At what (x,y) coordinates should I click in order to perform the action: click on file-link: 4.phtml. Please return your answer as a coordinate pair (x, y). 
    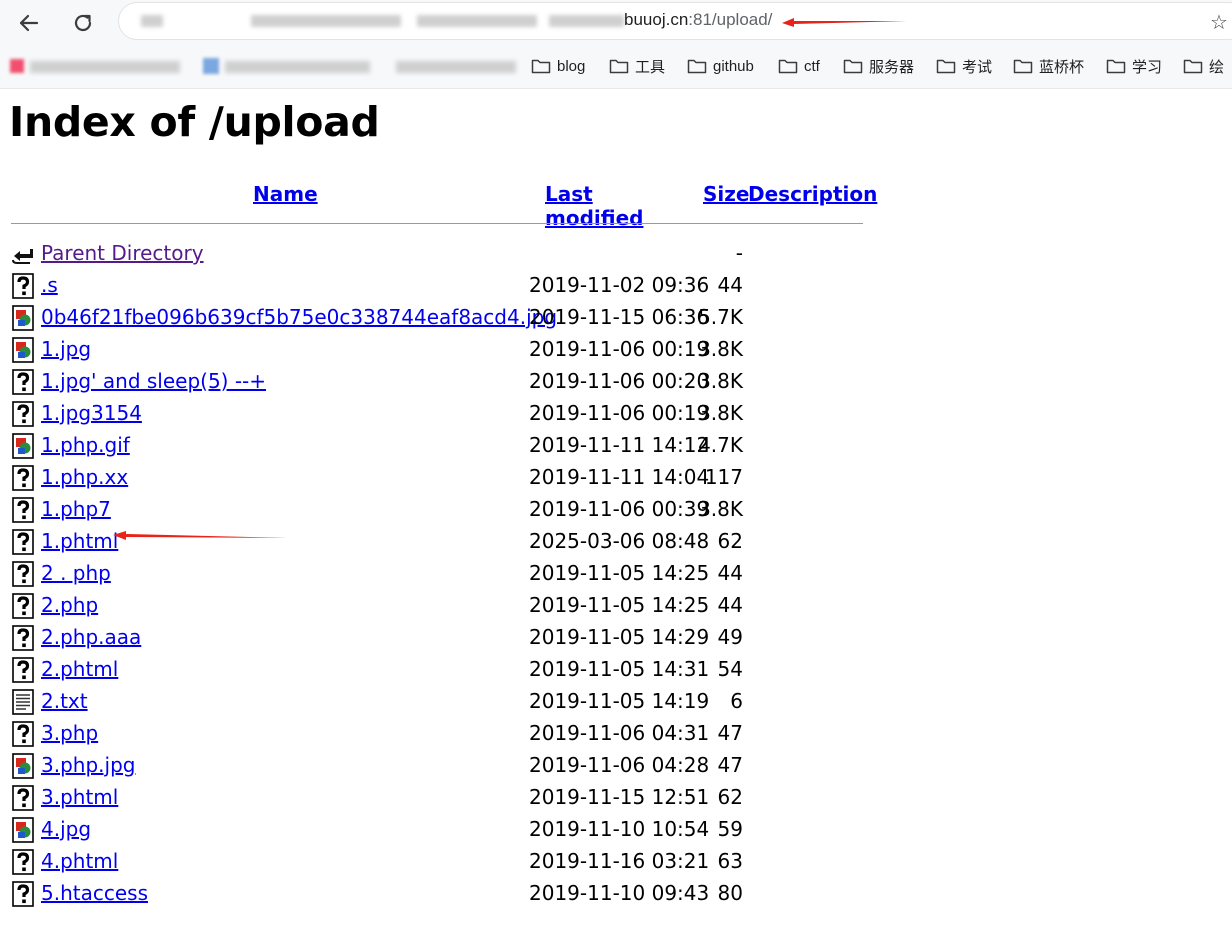
    Looking at the image, I should click on (79, 861).